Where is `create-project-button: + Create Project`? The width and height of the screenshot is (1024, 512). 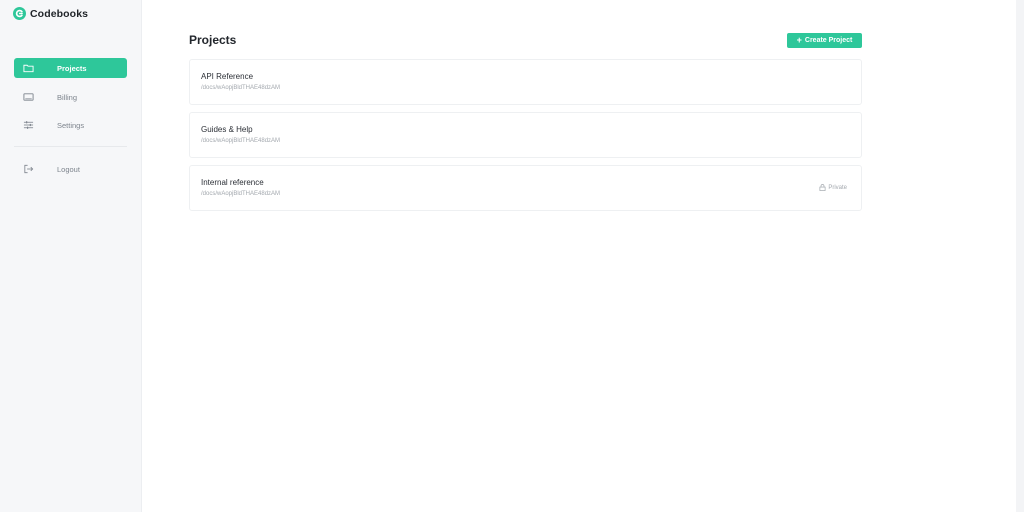 create-project-button: + Create Project is located at coordinates (824, 40).